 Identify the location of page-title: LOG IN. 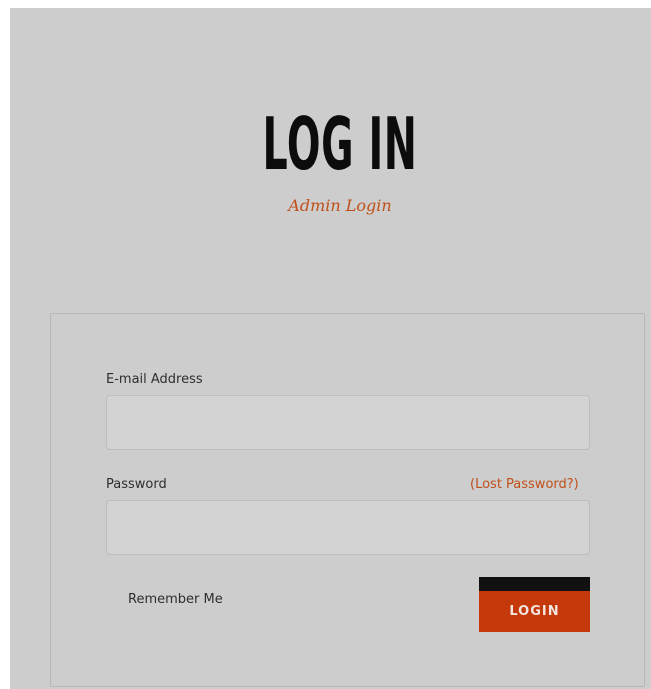
(340, 144).